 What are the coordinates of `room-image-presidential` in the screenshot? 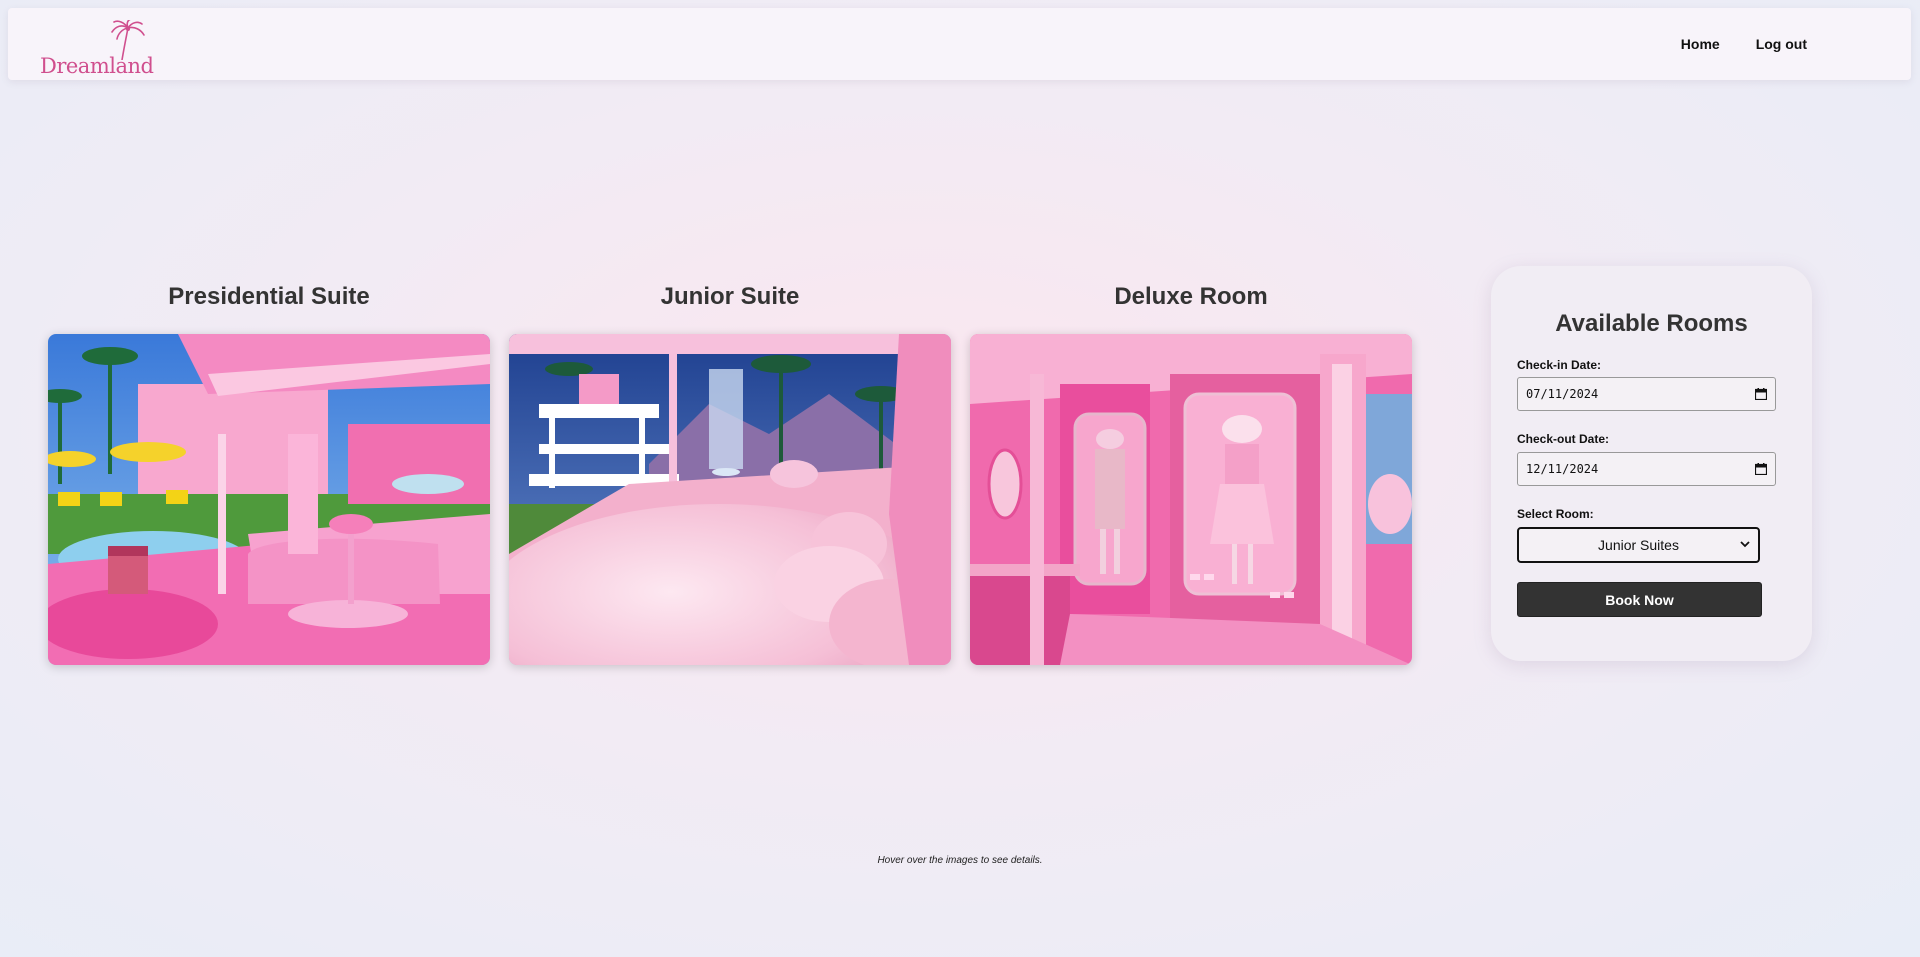 It's located at (269, 499).